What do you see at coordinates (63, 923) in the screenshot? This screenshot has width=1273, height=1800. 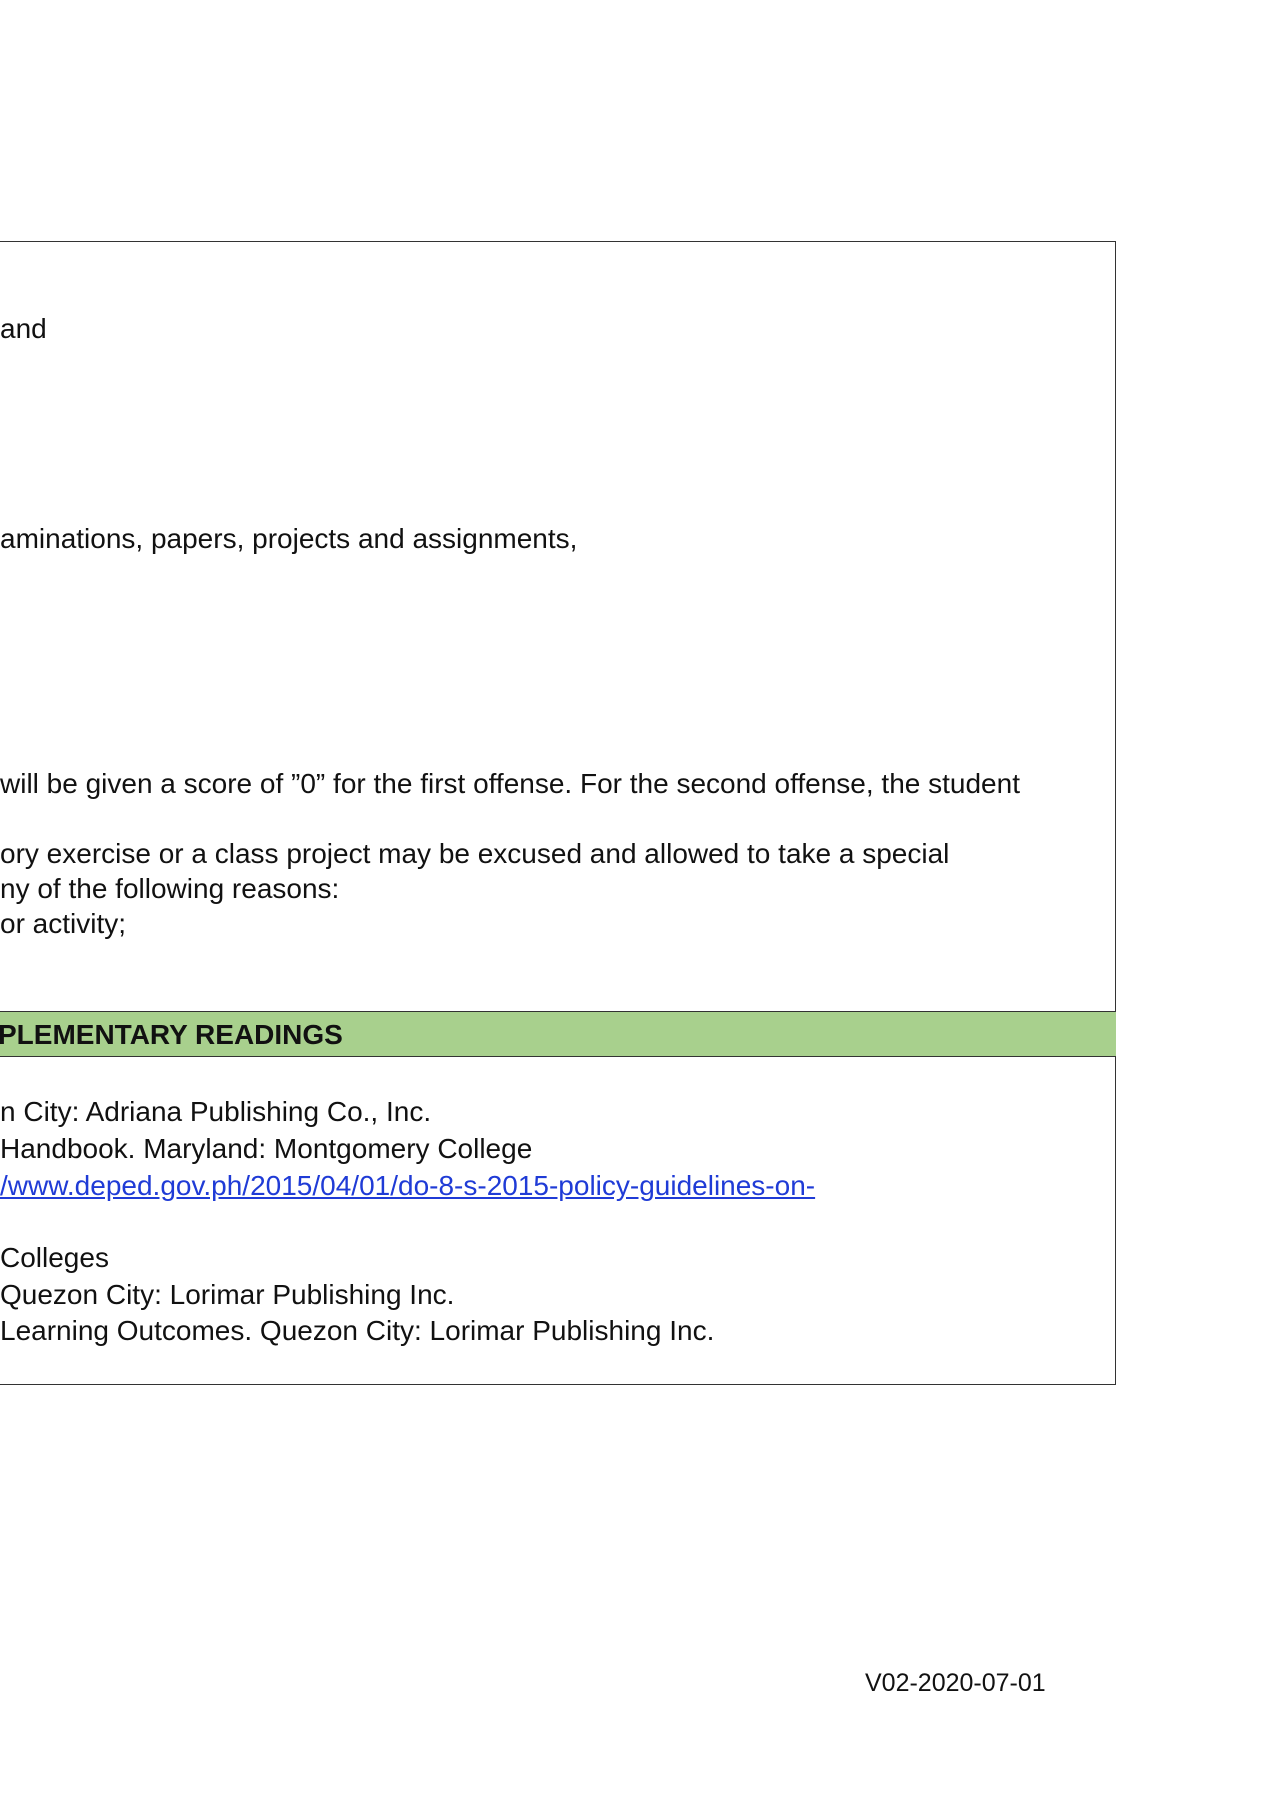 I see `policy-text-line: or activity;` at bounding box center [63, 923].